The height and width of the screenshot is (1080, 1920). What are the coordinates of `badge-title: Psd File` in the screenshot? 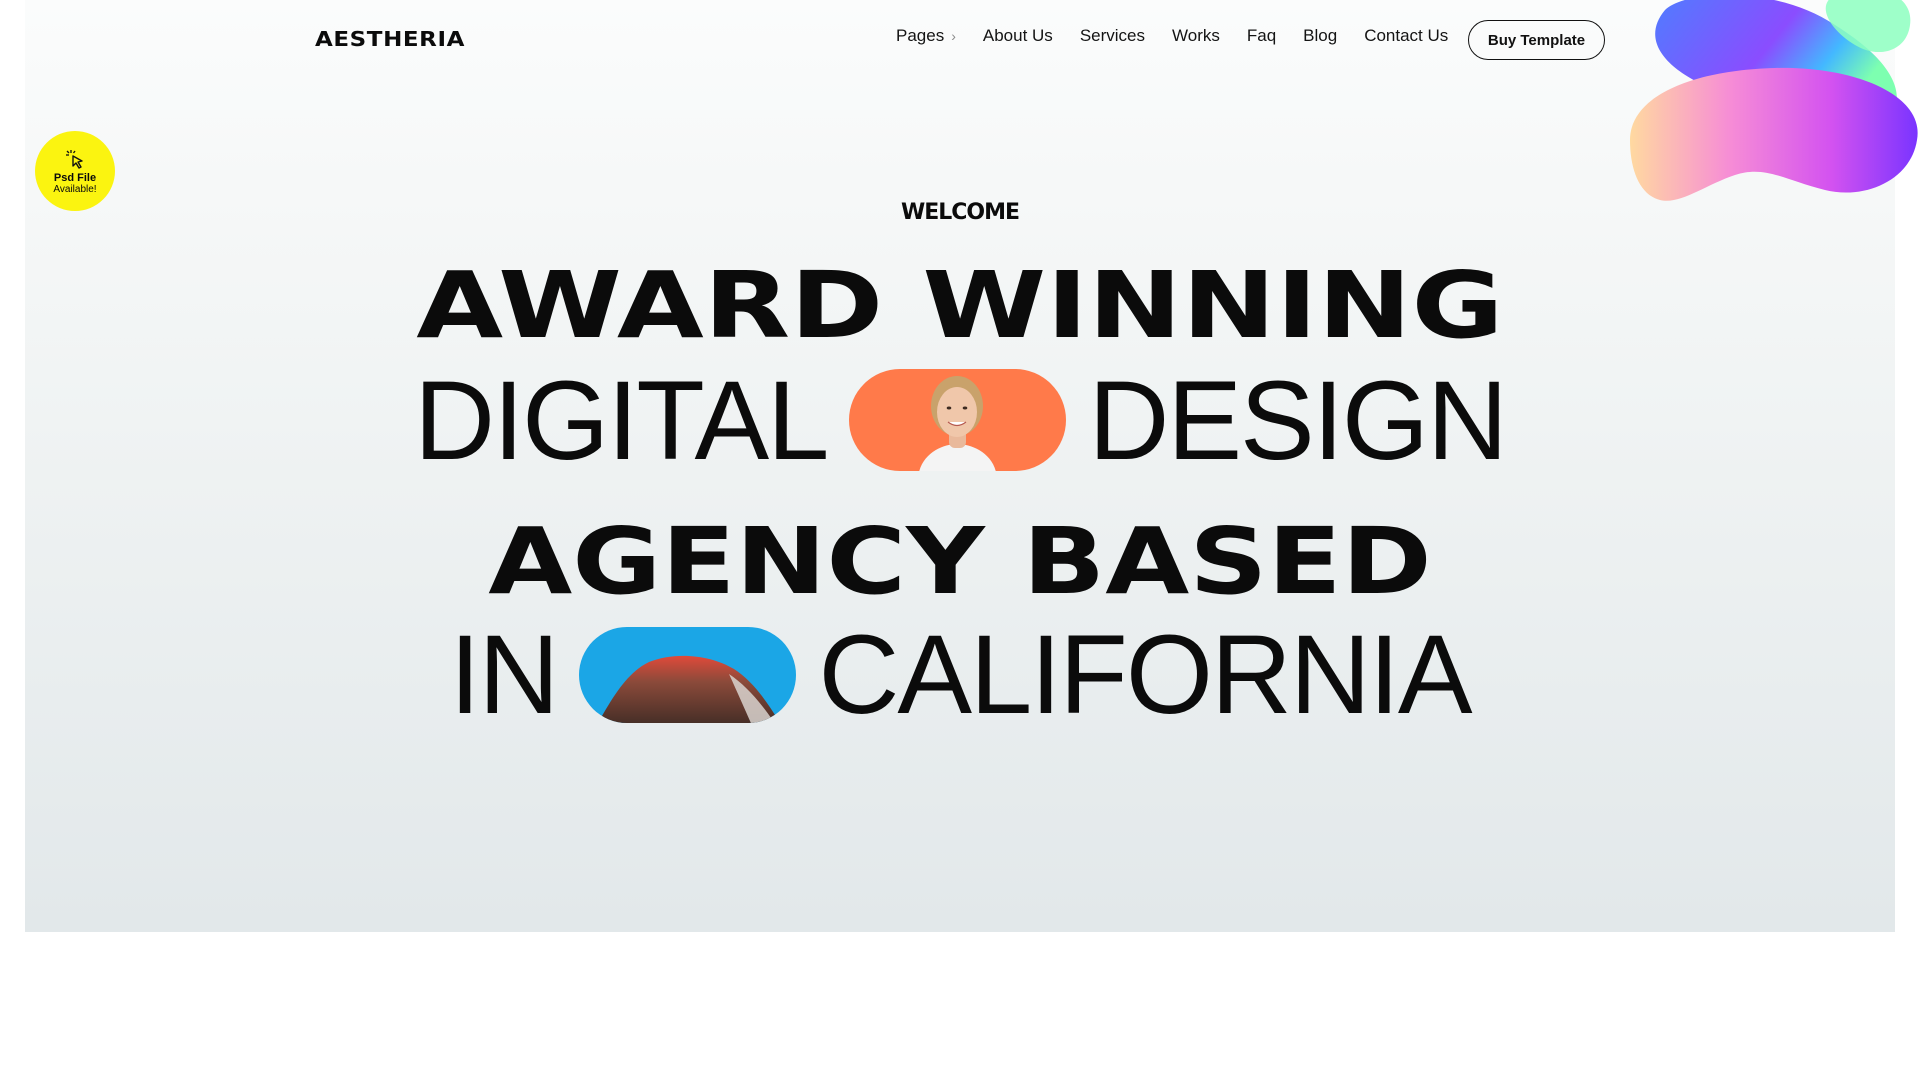 It's located at (75, 177).